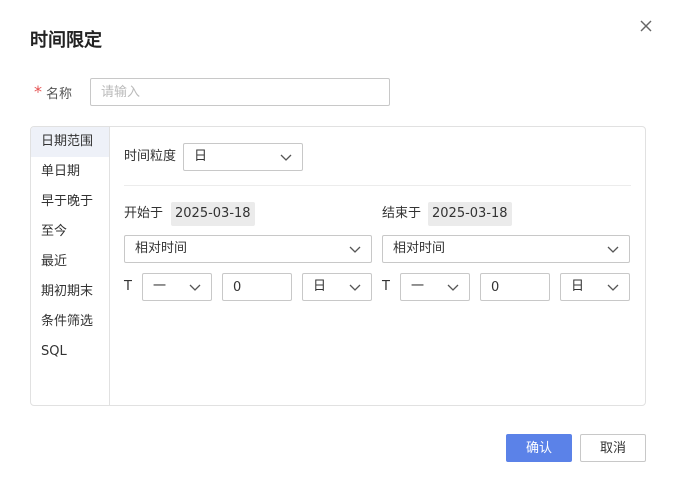  I want to click on name-label: 名称, so click(59, 94).